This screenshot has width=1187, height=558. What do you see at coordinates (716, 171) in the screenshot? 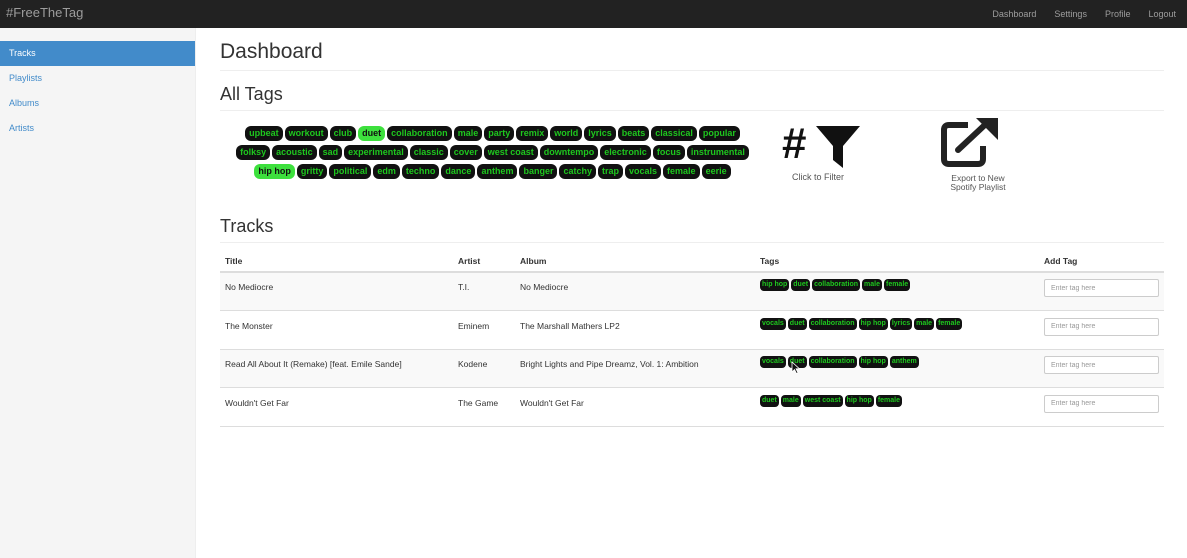
I see `tag-chip-eerie: eerie` at bounding box center [716, 171].